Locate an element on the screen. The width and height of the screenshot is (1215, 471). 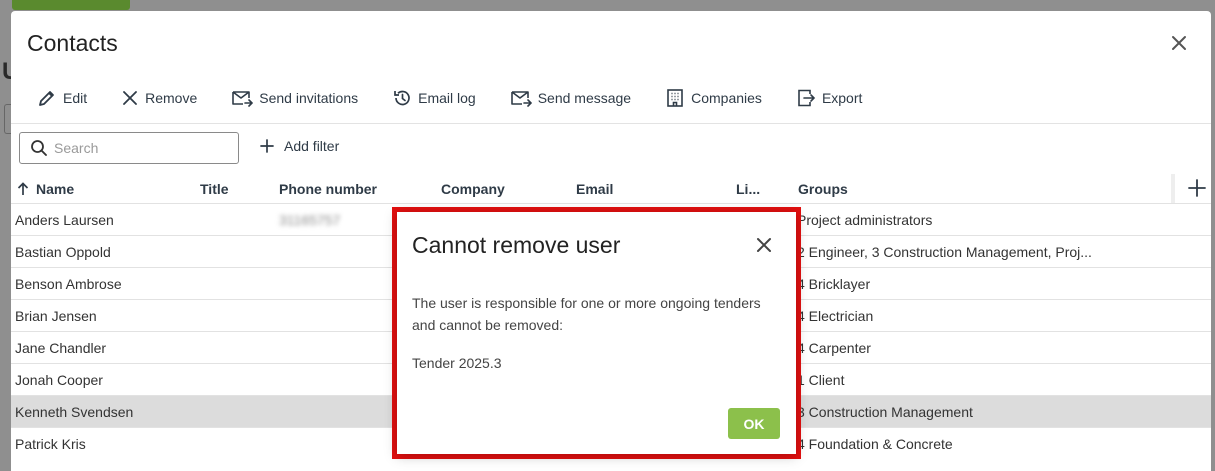
building-icon is located at coordinates (675, 98).